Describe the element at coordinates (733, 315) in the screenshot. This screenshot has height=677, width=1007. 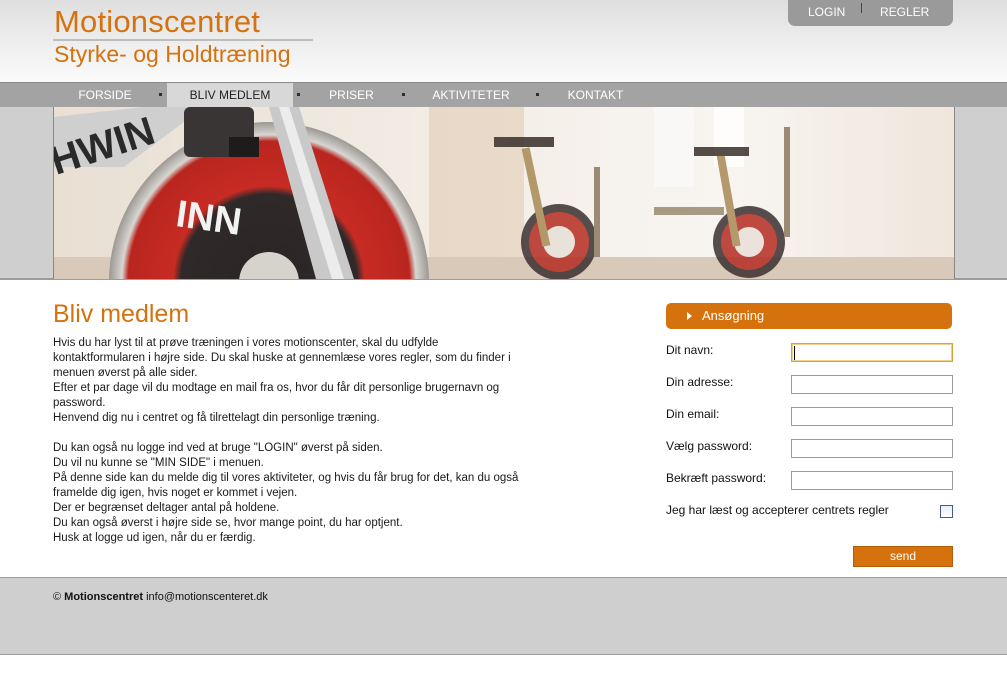
I see `form-header-label: Ansøgning` at that location.